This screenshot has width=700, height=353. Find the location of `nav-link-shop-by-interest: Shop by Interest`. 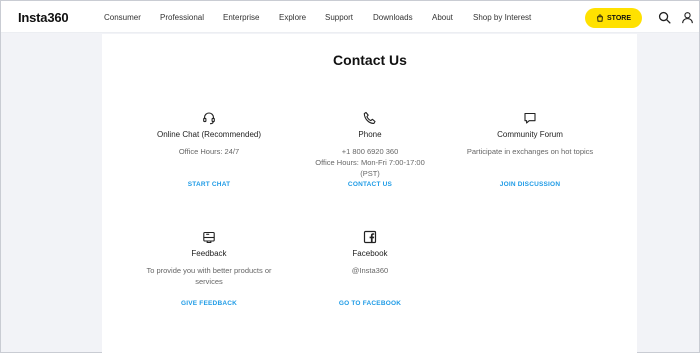

nav-link-shop-by-interest: Shop by Interest is located at coordinates (502, 17).